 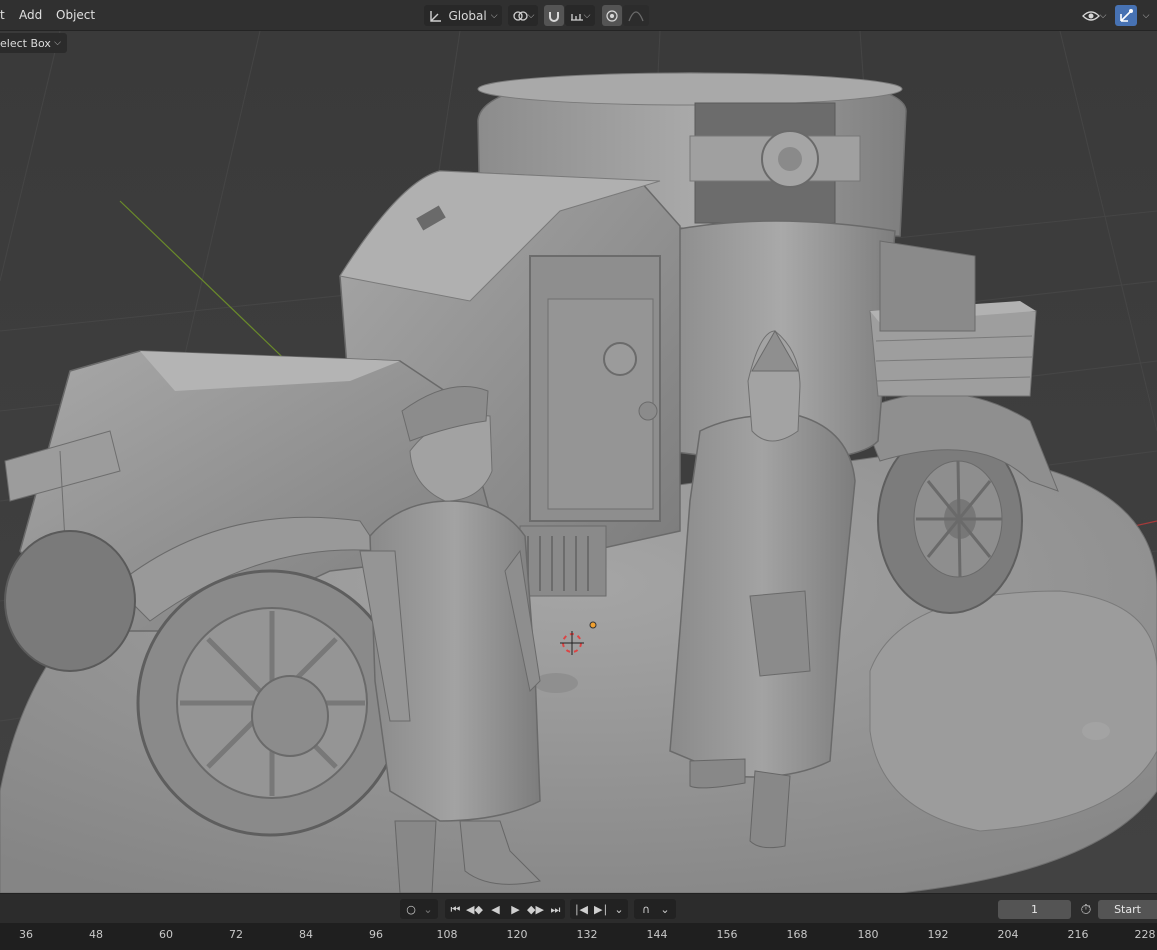 What do you see at coordinates (75, 15) in the screenshot?
I see `menu-object: Object` at bounding box center [75, 15].